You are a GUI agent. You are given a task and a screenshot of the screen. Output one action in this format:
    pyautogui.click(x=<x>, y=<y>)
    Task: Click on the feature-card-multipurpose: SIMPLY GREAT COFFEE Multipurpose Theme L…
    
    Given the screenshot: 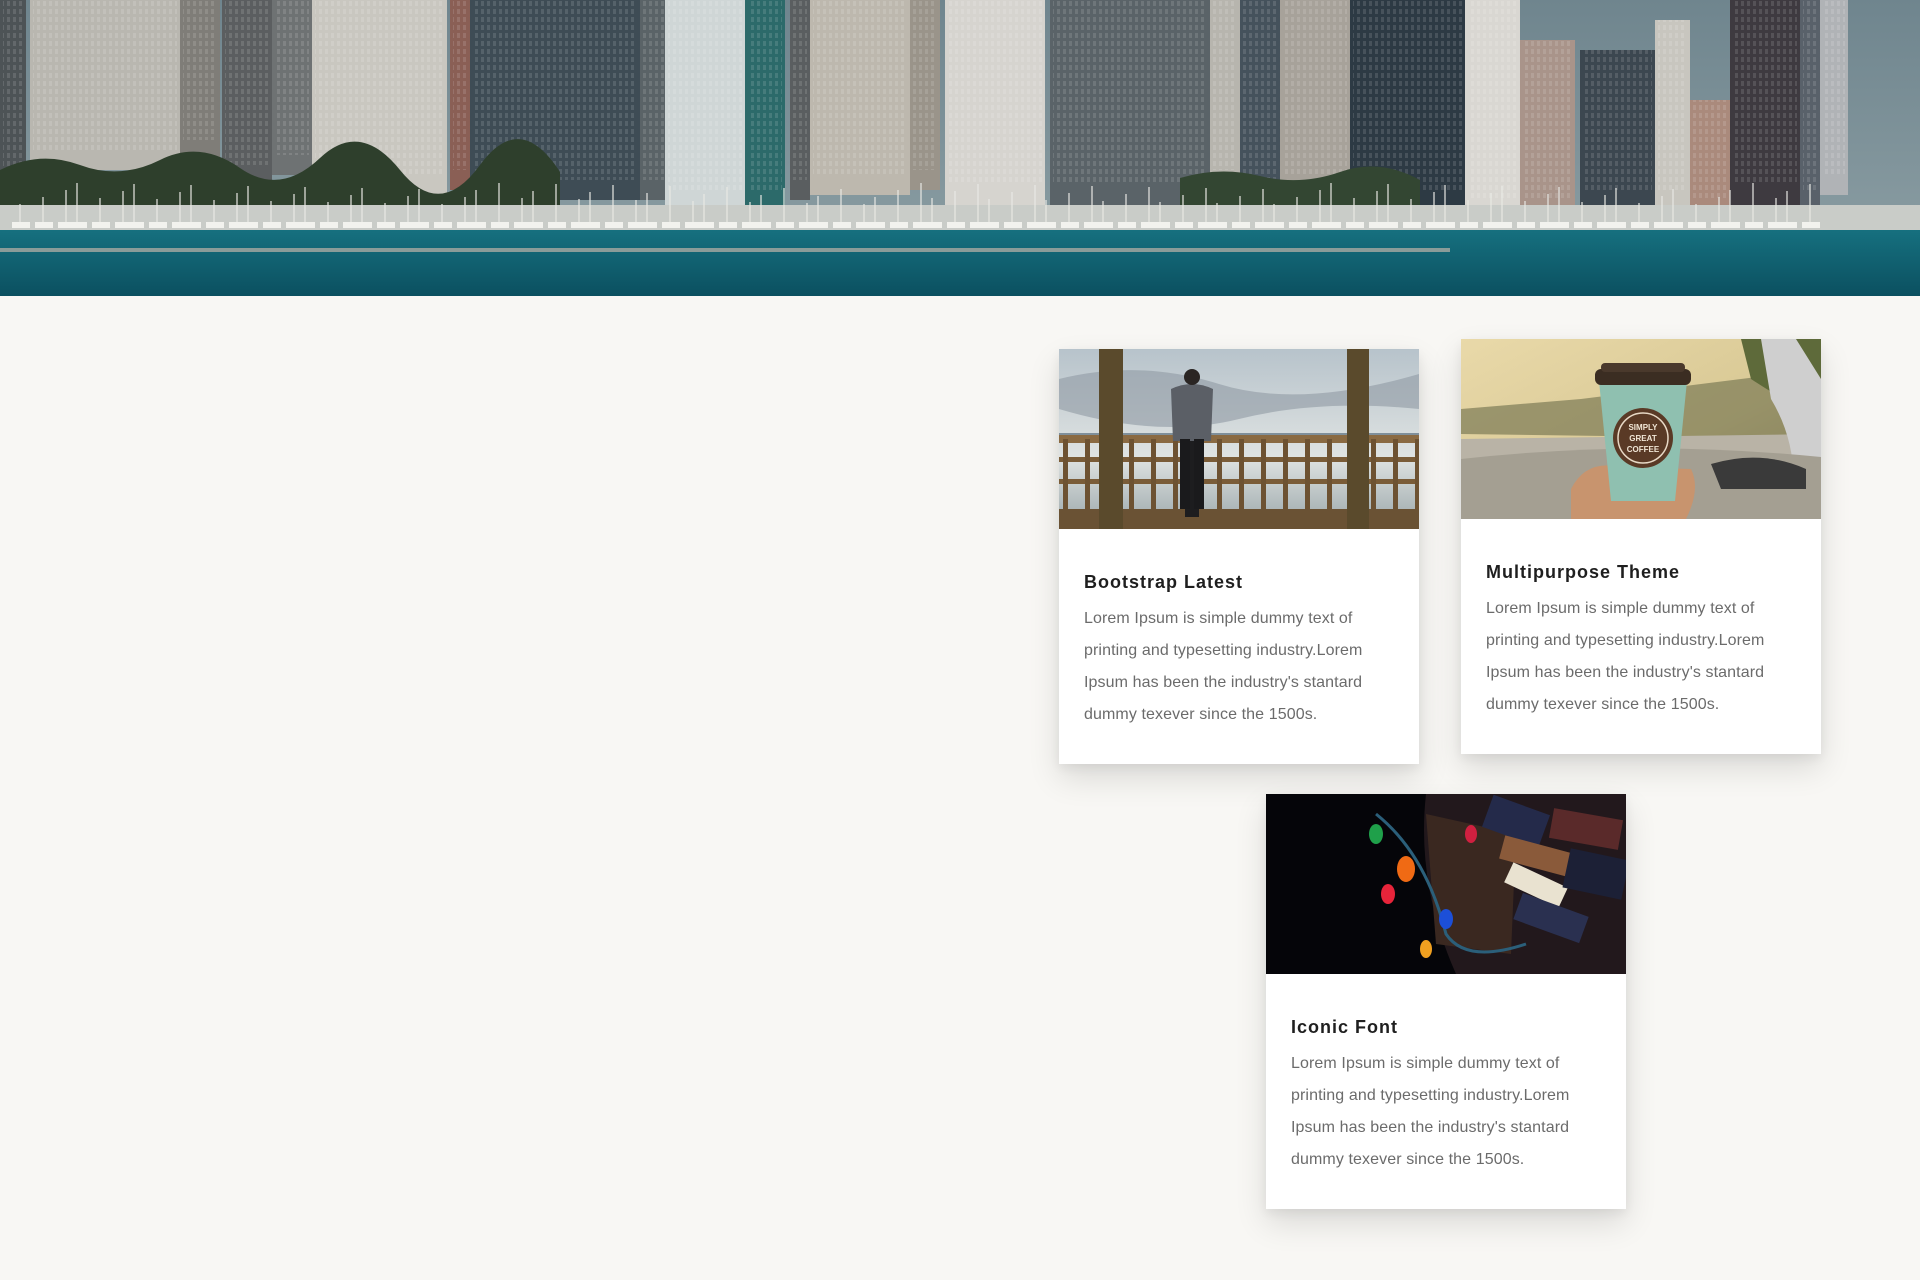 What is the action you would take?
    pyautogui.click(x=1641, y=546)
    